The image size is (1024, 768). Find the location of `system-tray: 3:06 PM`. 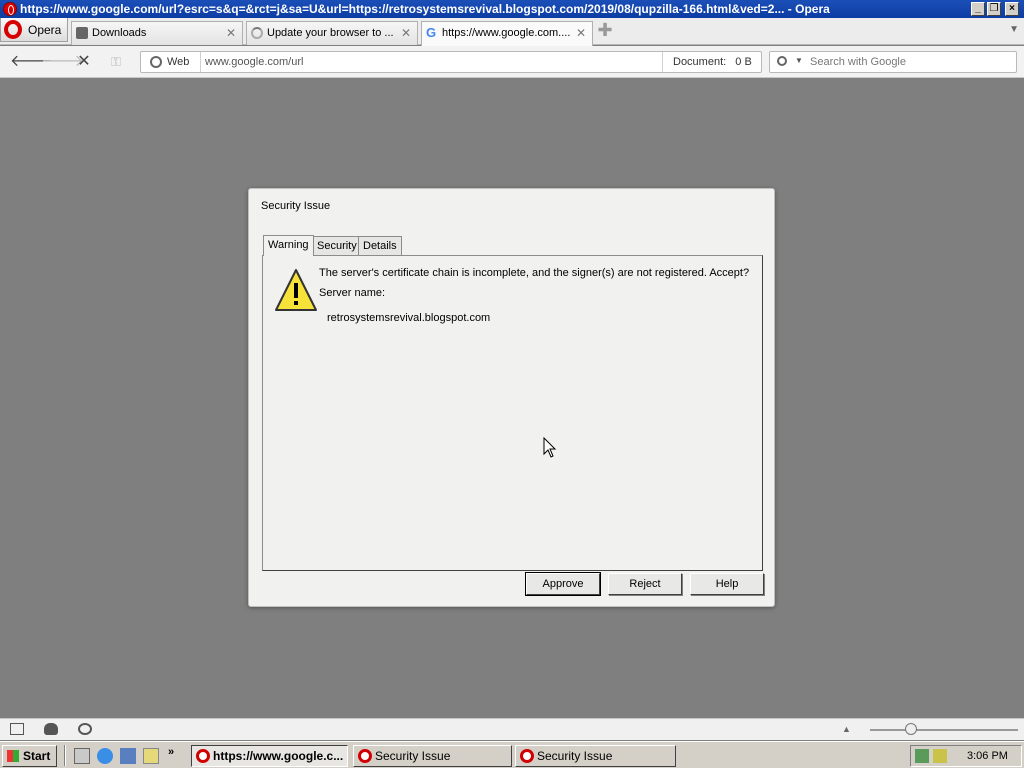

system-tray: 3:06 PM is located at coordinates (966, 756).